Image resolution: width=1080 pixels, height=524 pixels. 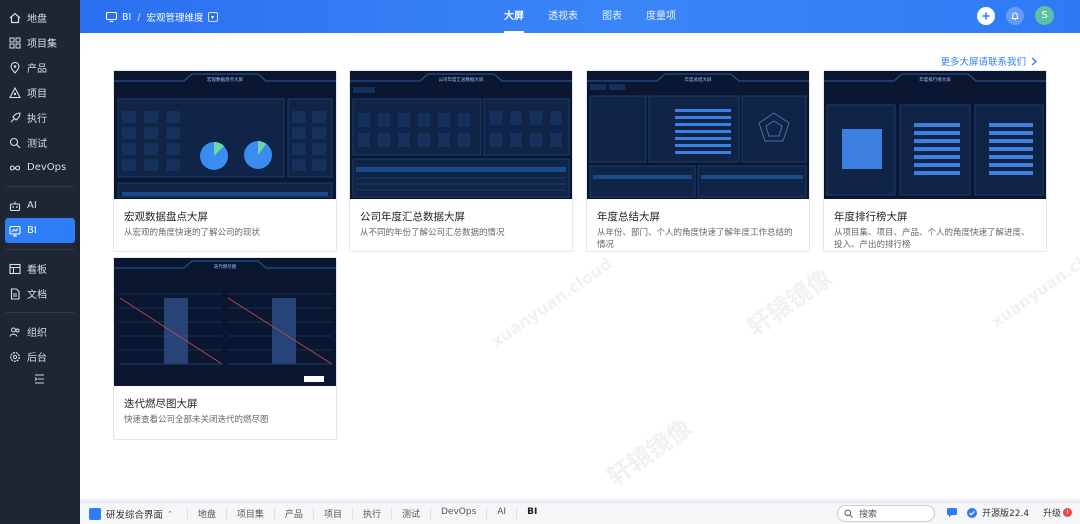 I want to click on version-icon, so click(x=972, y=513).